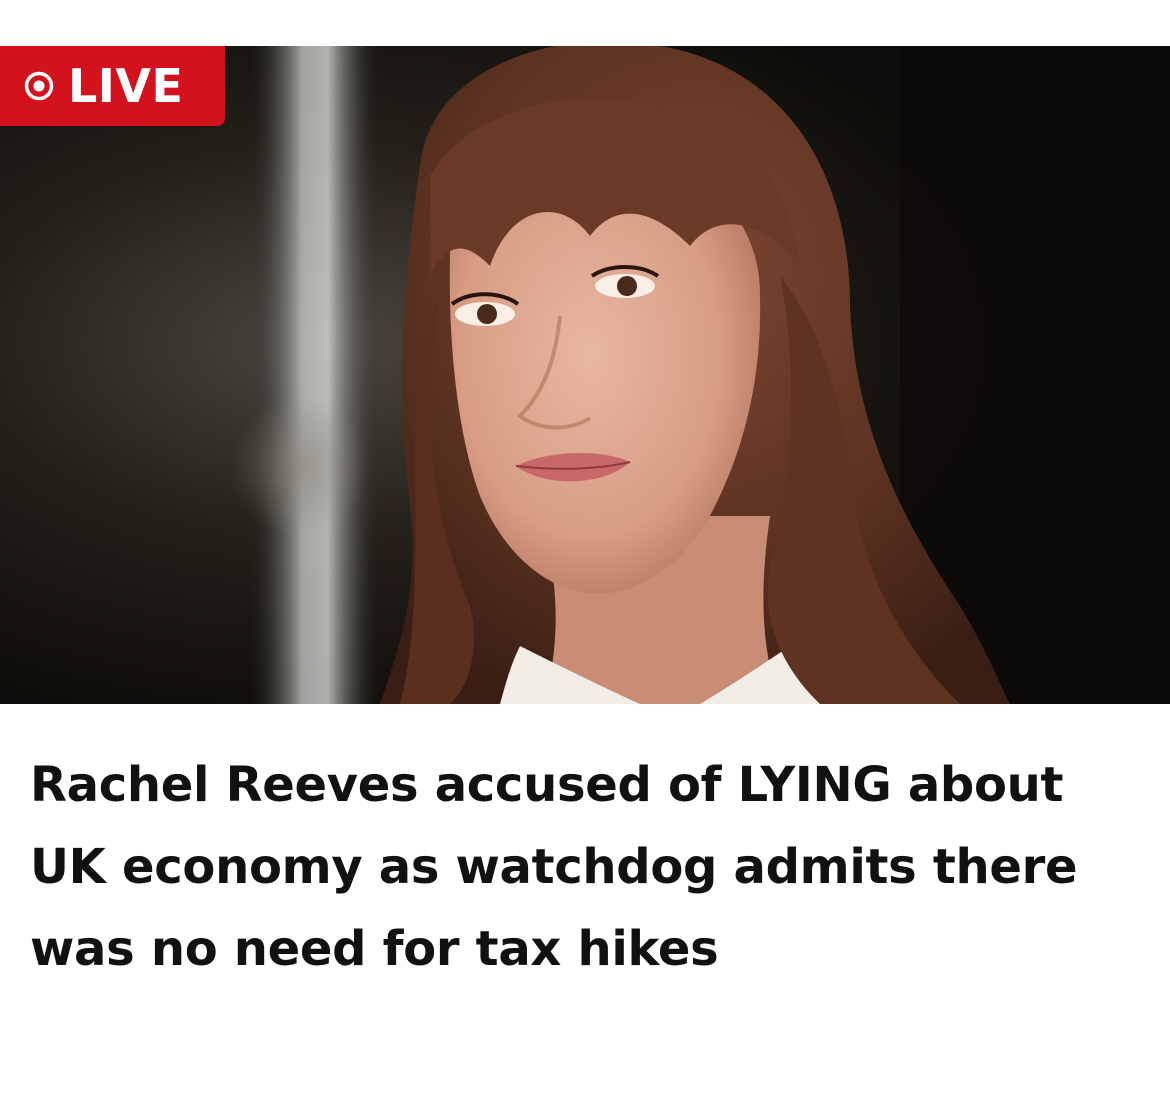 This screenshot has width=1170, height=1107. What do you see at coordinates (39, 86) in the screenshot?
I see `live-record-icon` at bounding box center [39, 86].